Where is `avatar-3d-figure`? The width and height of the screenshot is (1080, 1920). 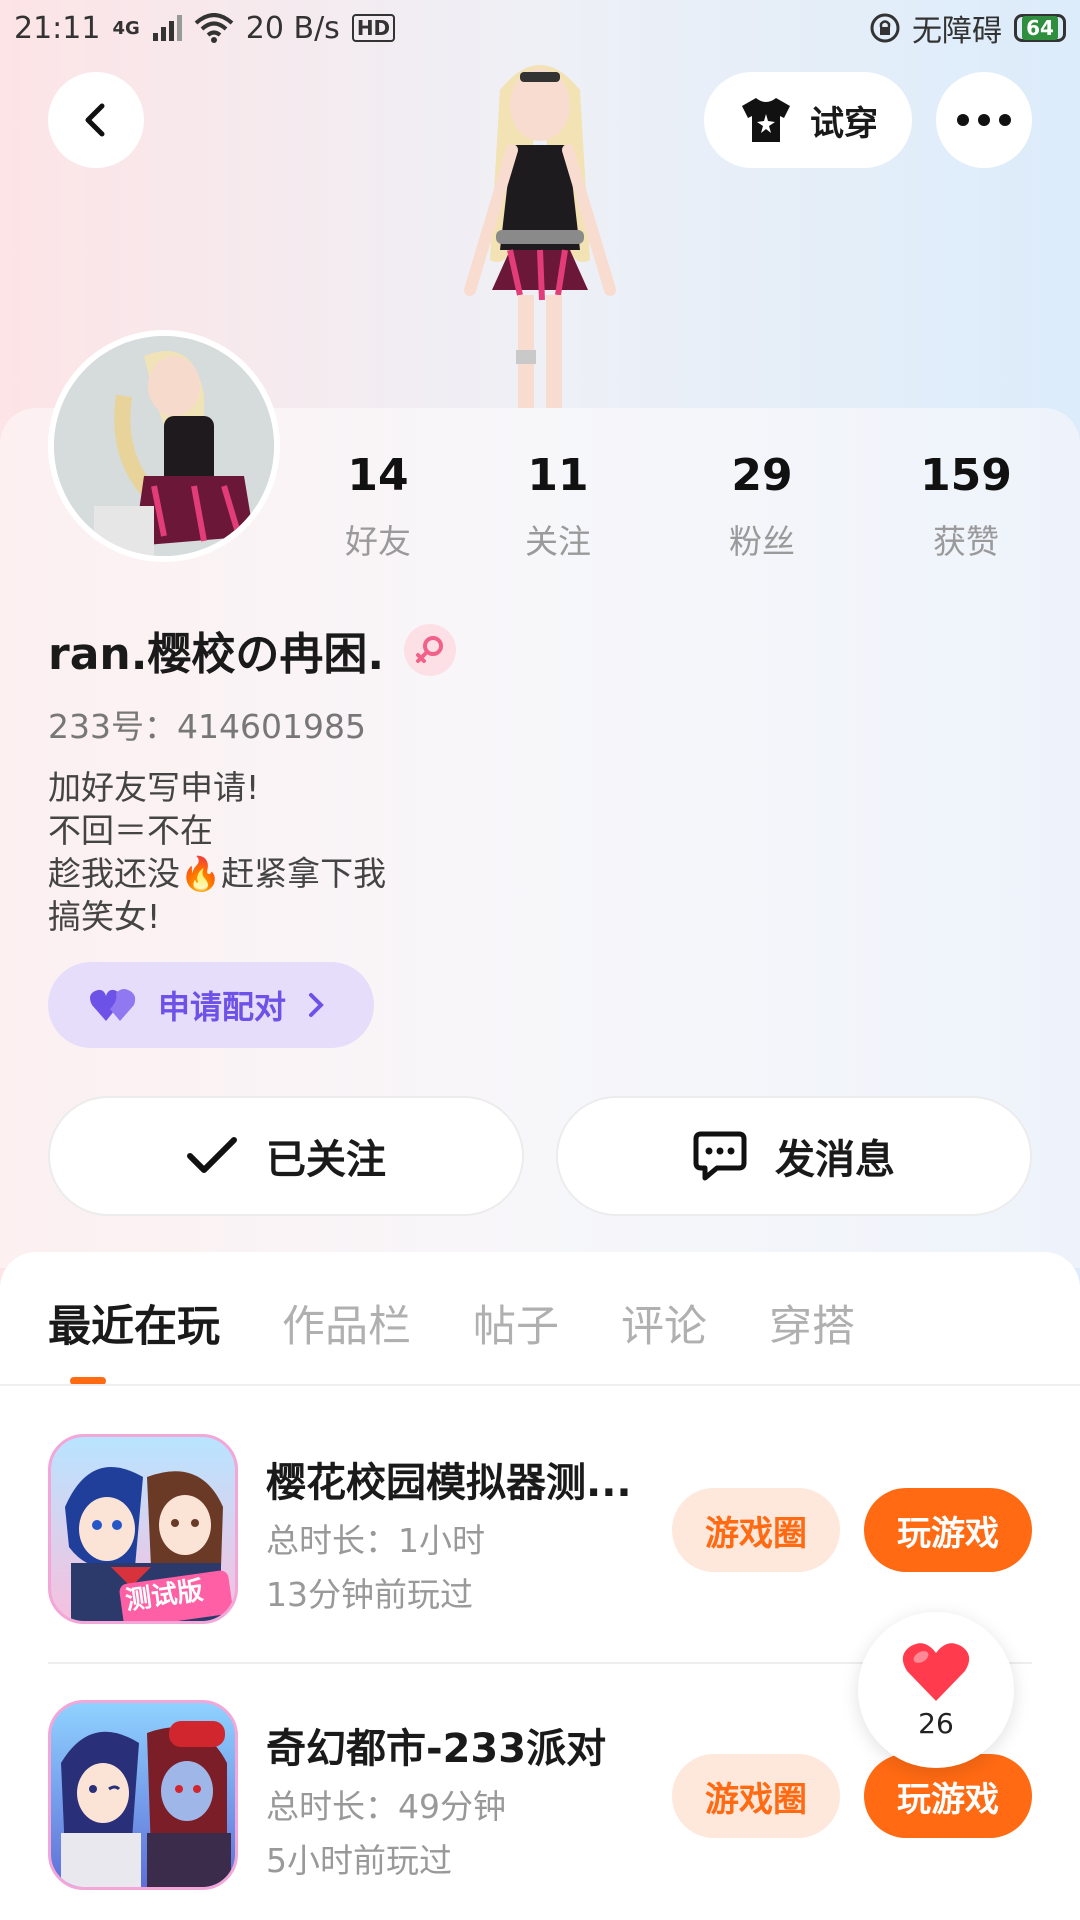 avatar-3d-figure is located at coordinates (540, 237).